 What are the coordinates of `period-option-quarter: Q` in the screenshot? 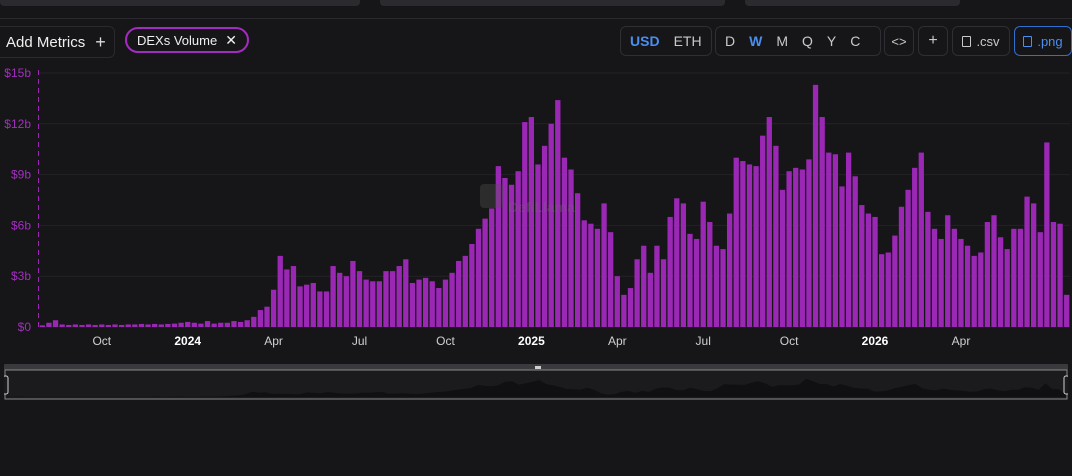 It's located at (807, 41).